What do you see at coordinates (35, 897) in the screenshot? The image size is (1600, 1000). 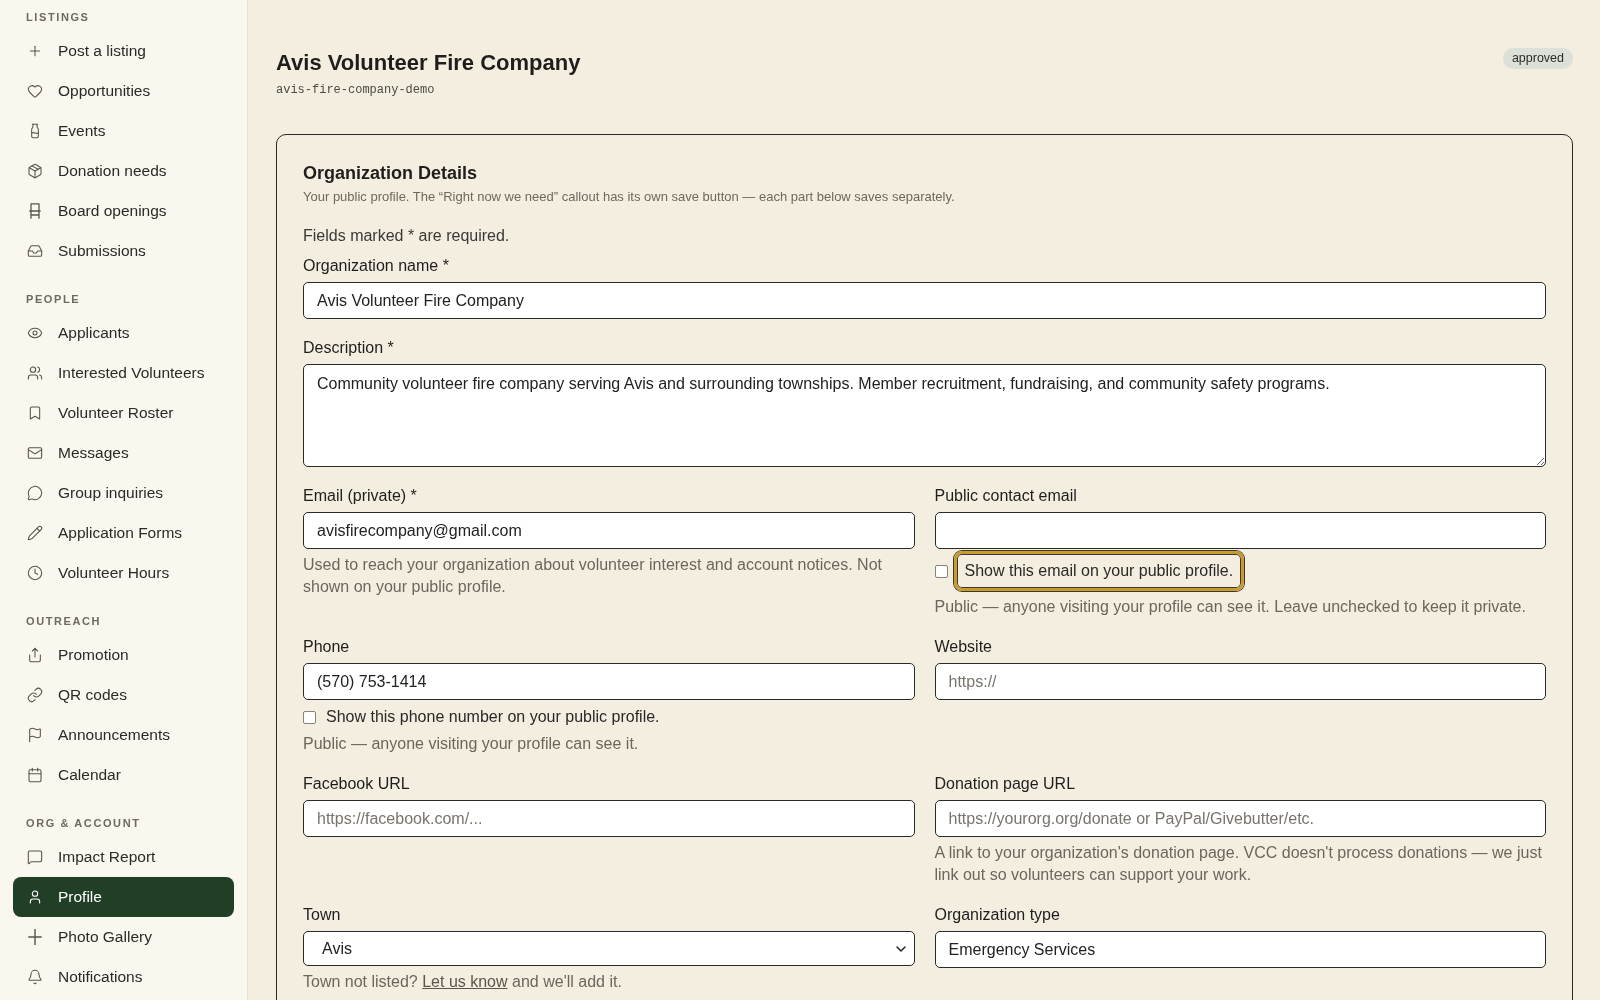 I see `user-icon` at bounding box center [35, 897].